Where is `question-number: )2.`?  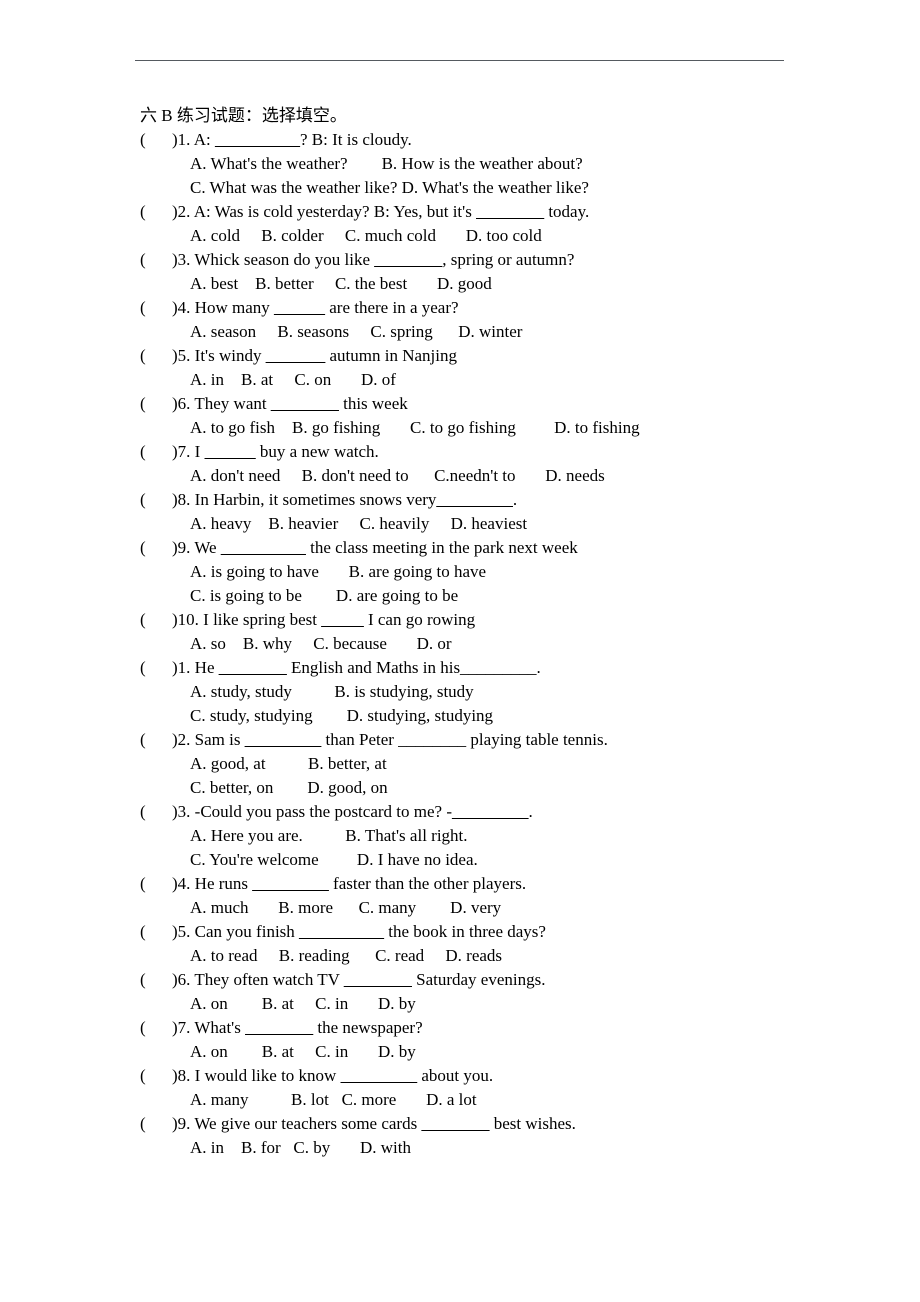 question-number: )2. is located at coordinates (181, 739).